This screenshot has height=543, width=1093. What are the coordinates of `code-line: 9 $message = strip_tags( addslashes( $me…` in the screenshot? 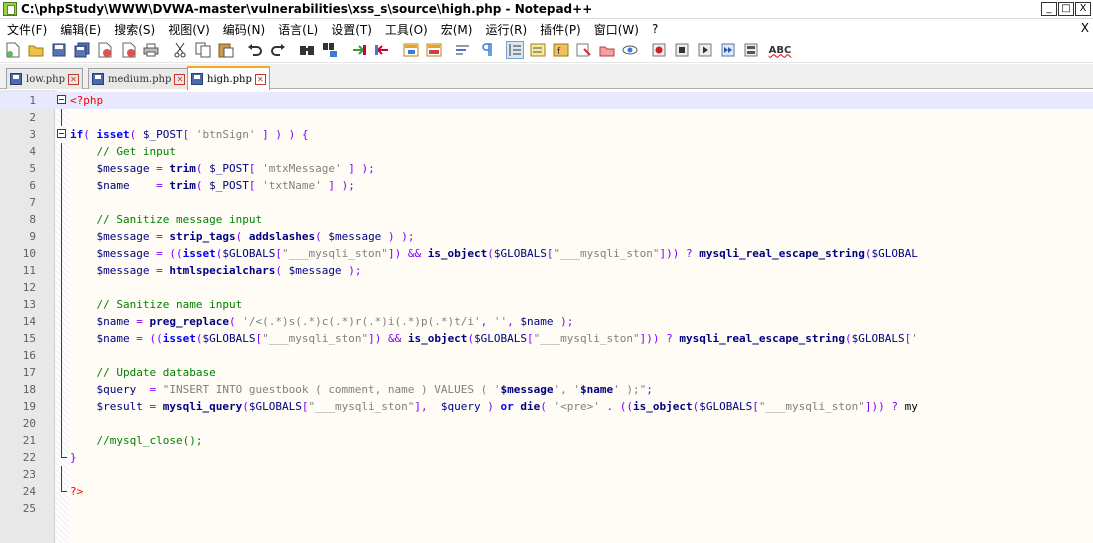 It's located at (546, 236).